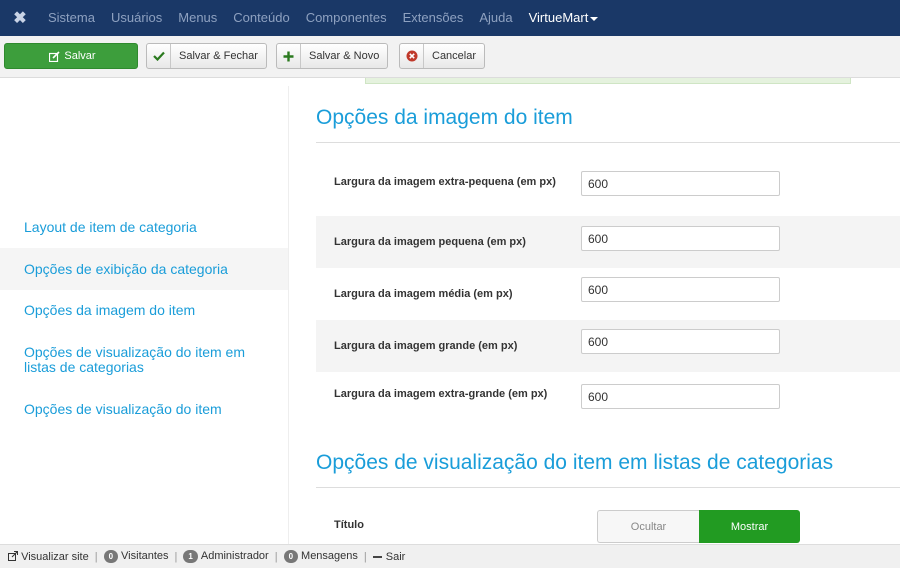 This screenshot has height=568, width=900. I want to click on field-row-extra-small: Largura da imagem extra-pequena (em px), so click(608, 184).